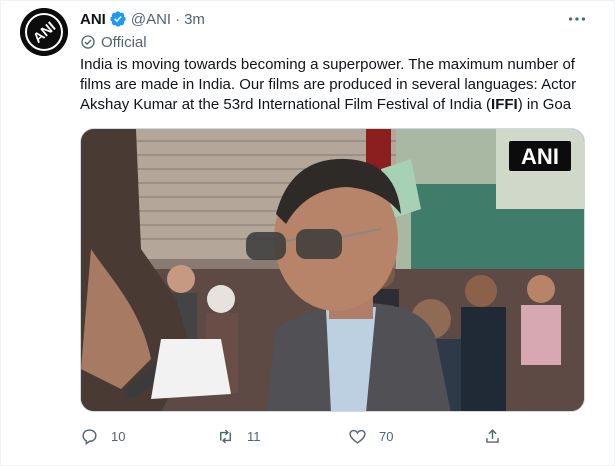 This screenshot has height=466, width=615. What do you see at coordinates (504, 104) in the screenshot?
I see `tweet-text-bold-segment: IFFI` at bounding box center [504, 104].